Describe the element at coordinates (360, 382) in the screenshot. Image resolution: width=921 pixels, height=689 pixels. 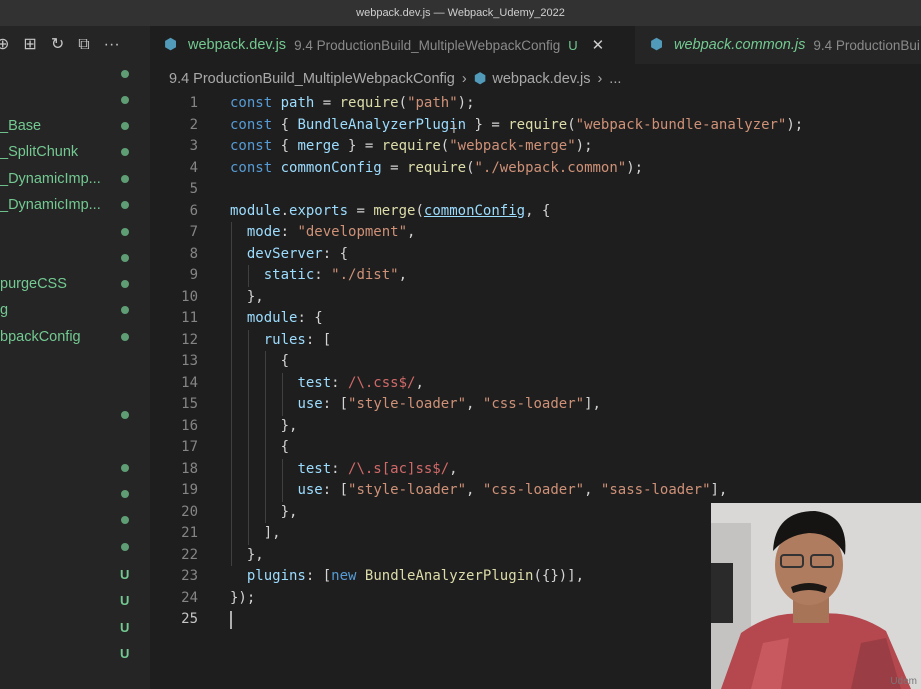
I see `code-text: test: /\.css$/,` at that location.